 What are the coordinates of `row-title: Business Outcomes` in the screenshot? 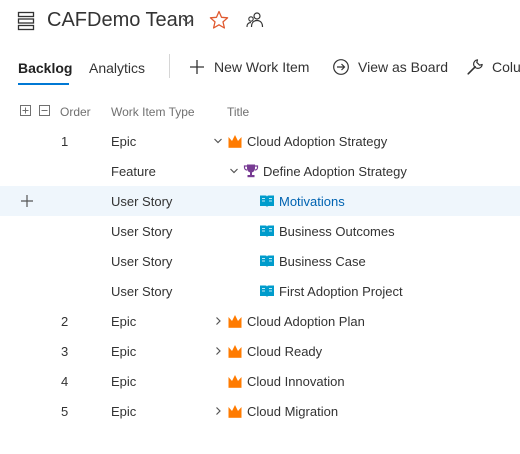 It's located at (337, 231).